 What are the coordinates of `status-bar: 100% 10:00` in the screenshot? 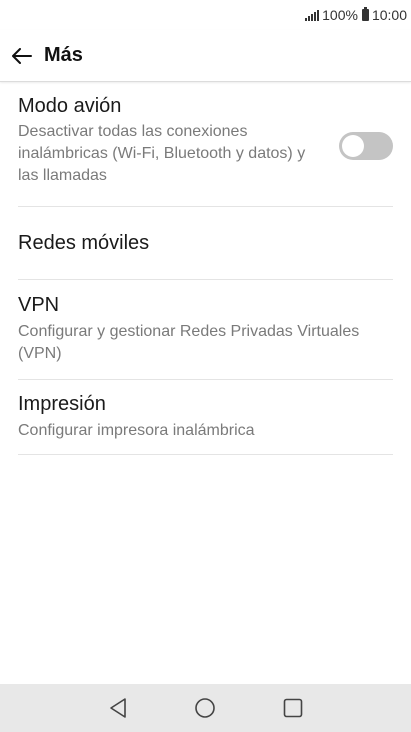 It's located at (205, 15).